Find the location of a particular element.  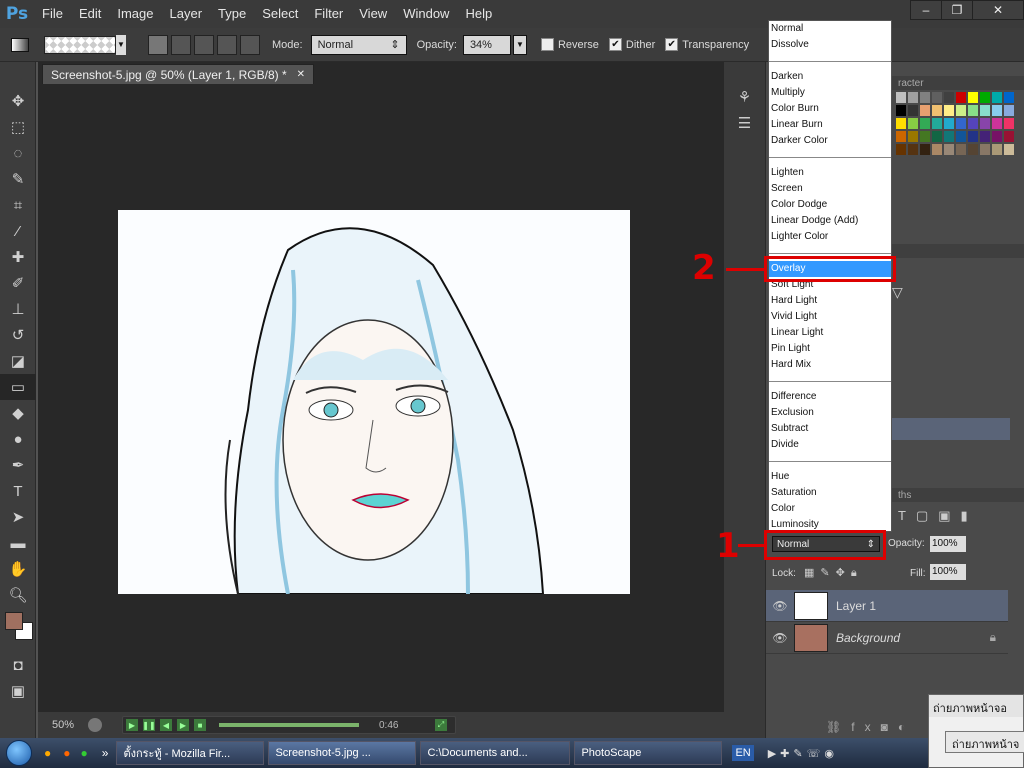

mode-select: Normal ⇕ is located at coordinates (358, 44).